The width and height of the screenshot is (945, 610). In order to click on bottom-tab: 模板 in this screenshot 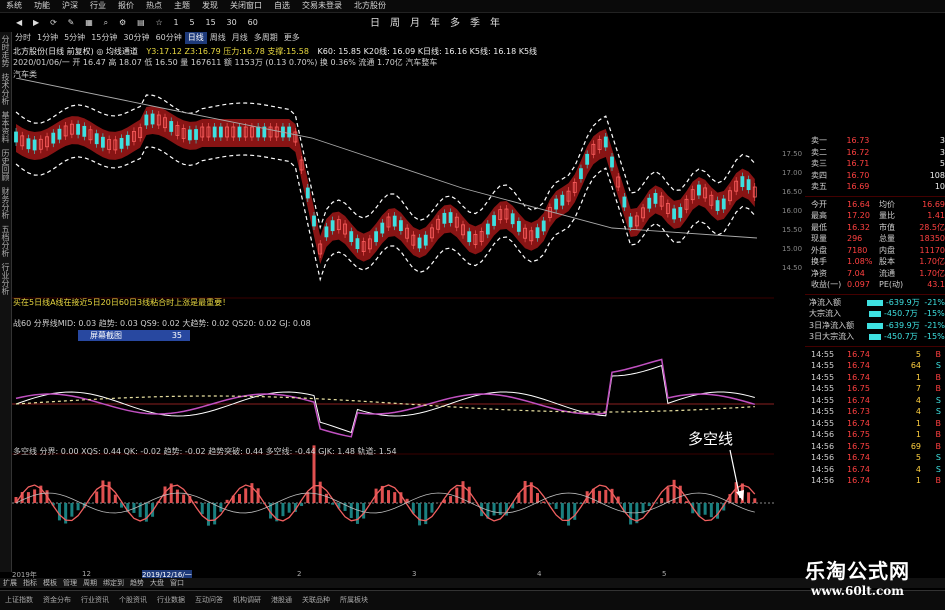, I will do `click(50, 583)`.